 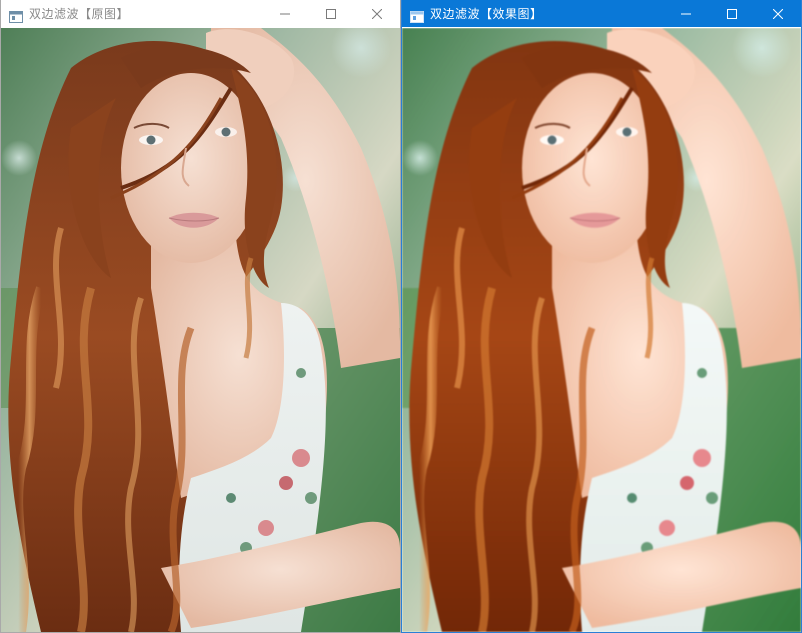 I want to click on window-title: 双边滤波【原图】, so click(x=79, y=14).